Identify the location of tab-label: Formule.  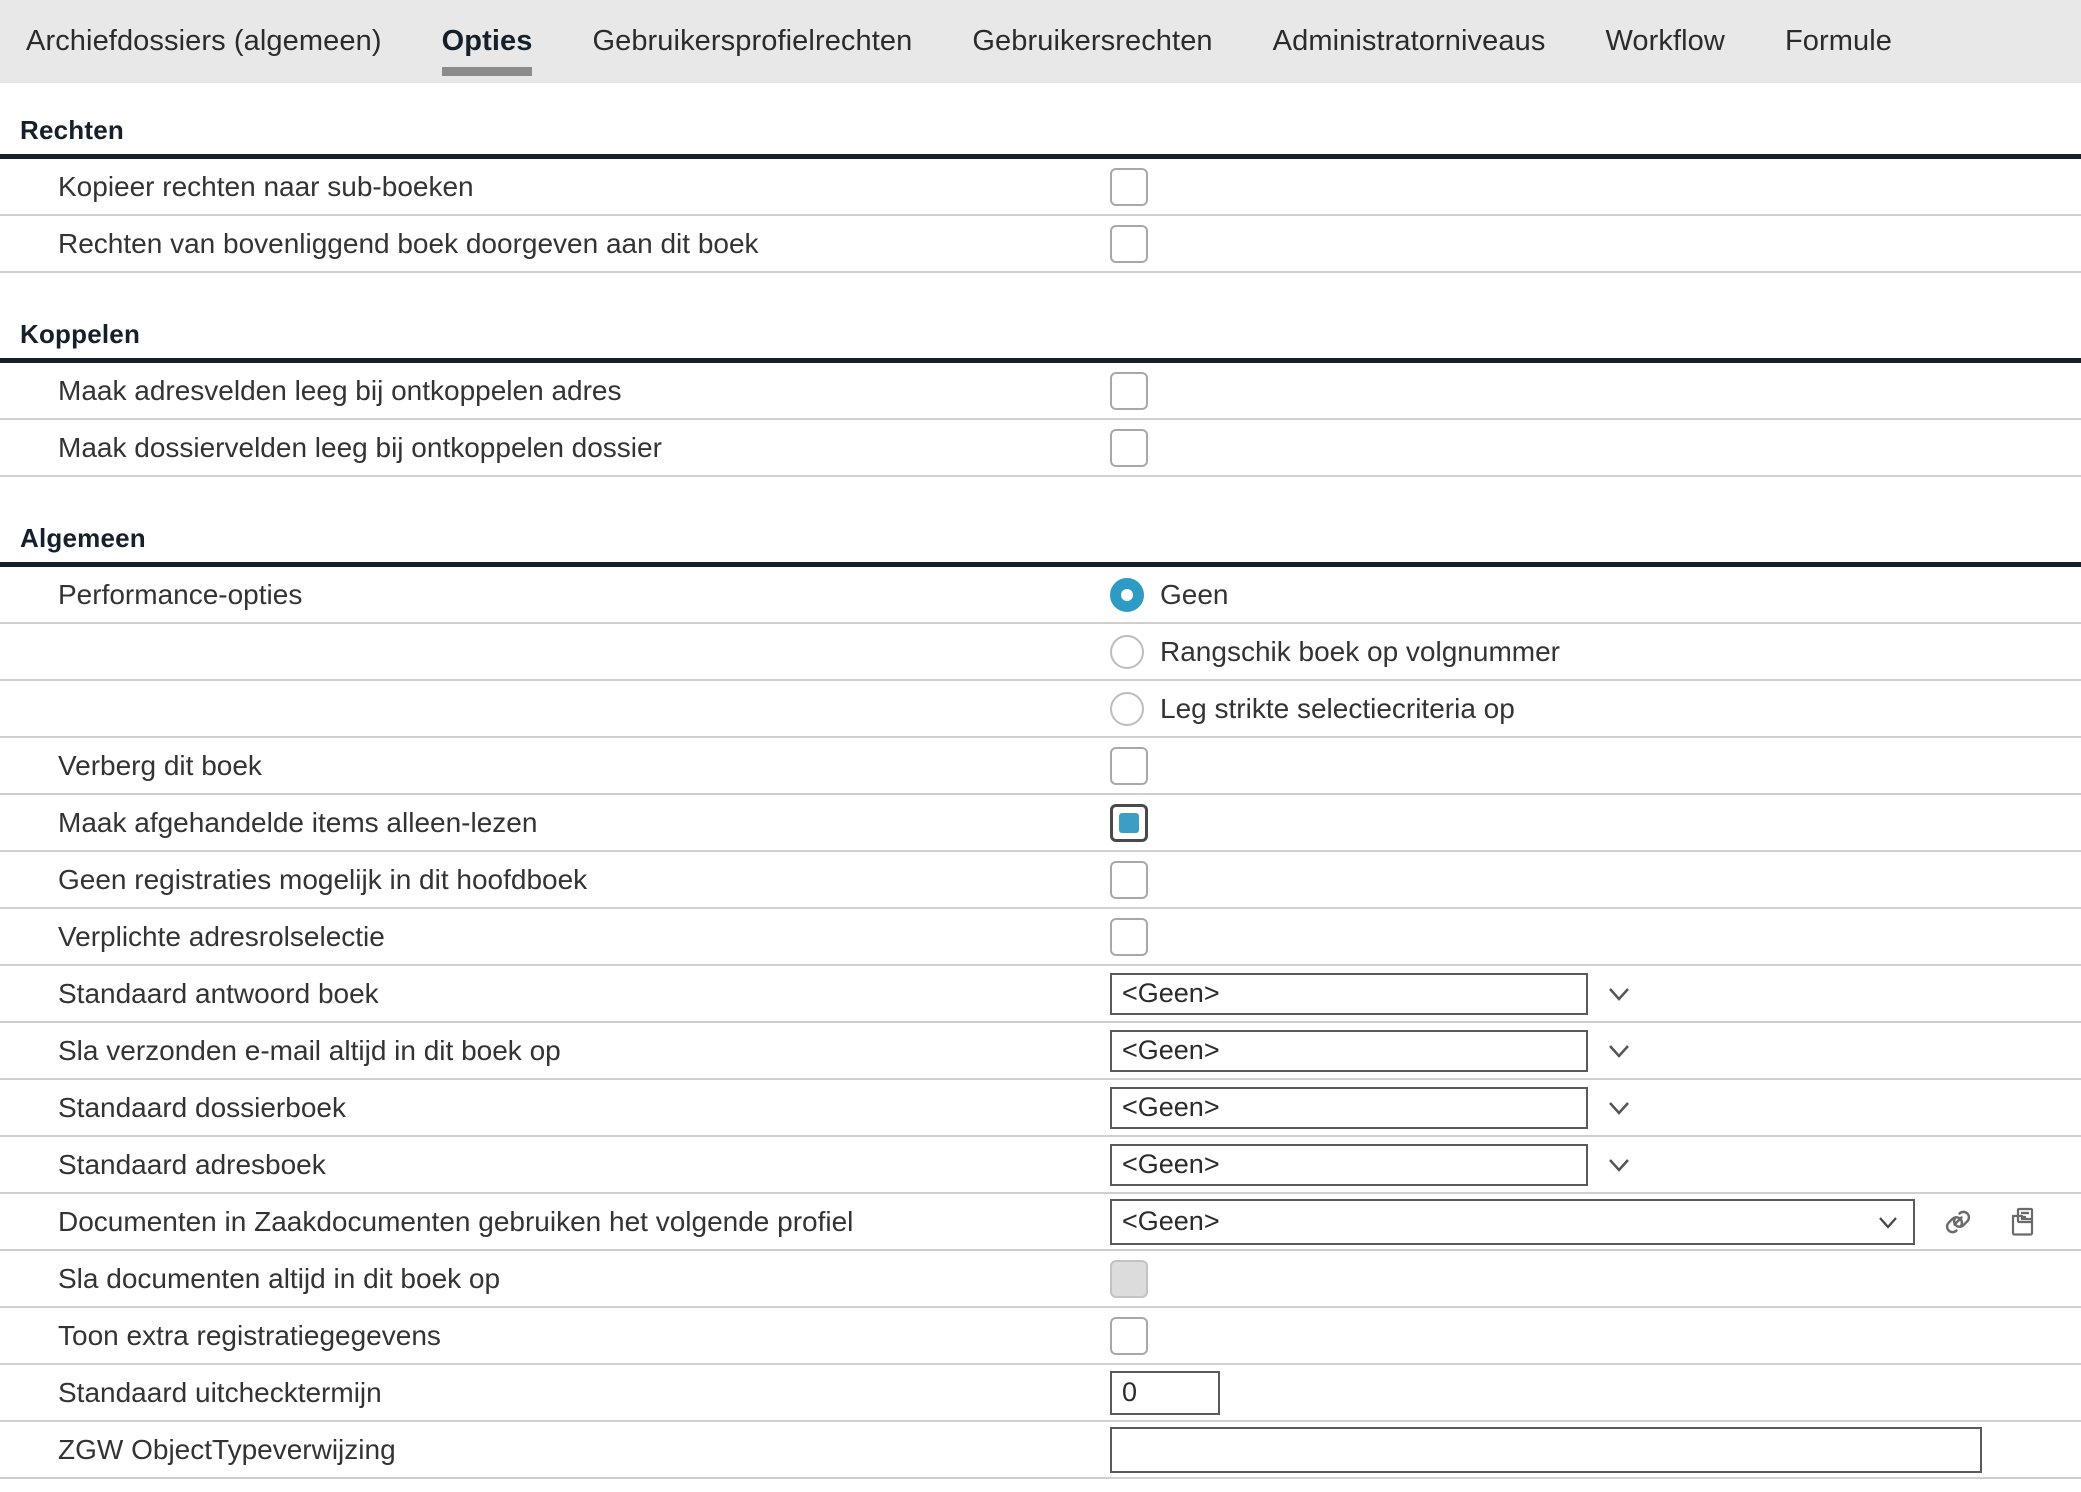
(1838, 41).